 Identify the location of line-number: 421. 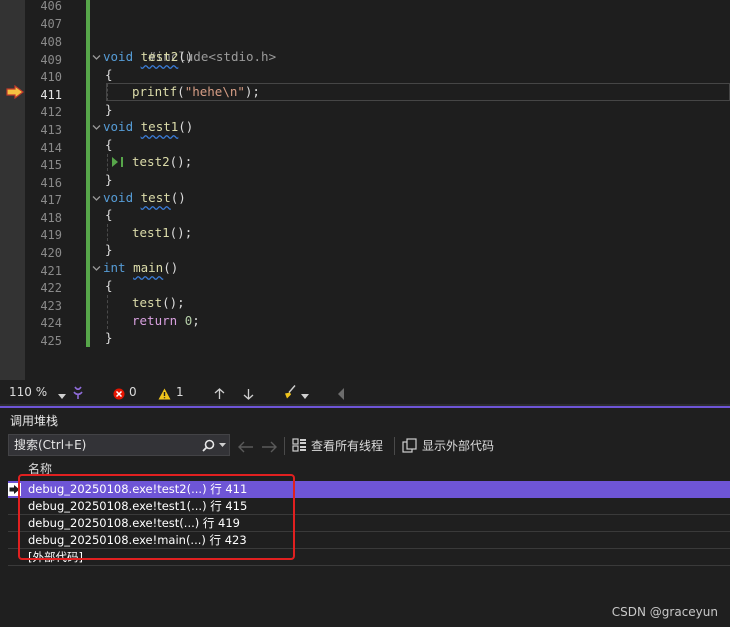
(51, 271).